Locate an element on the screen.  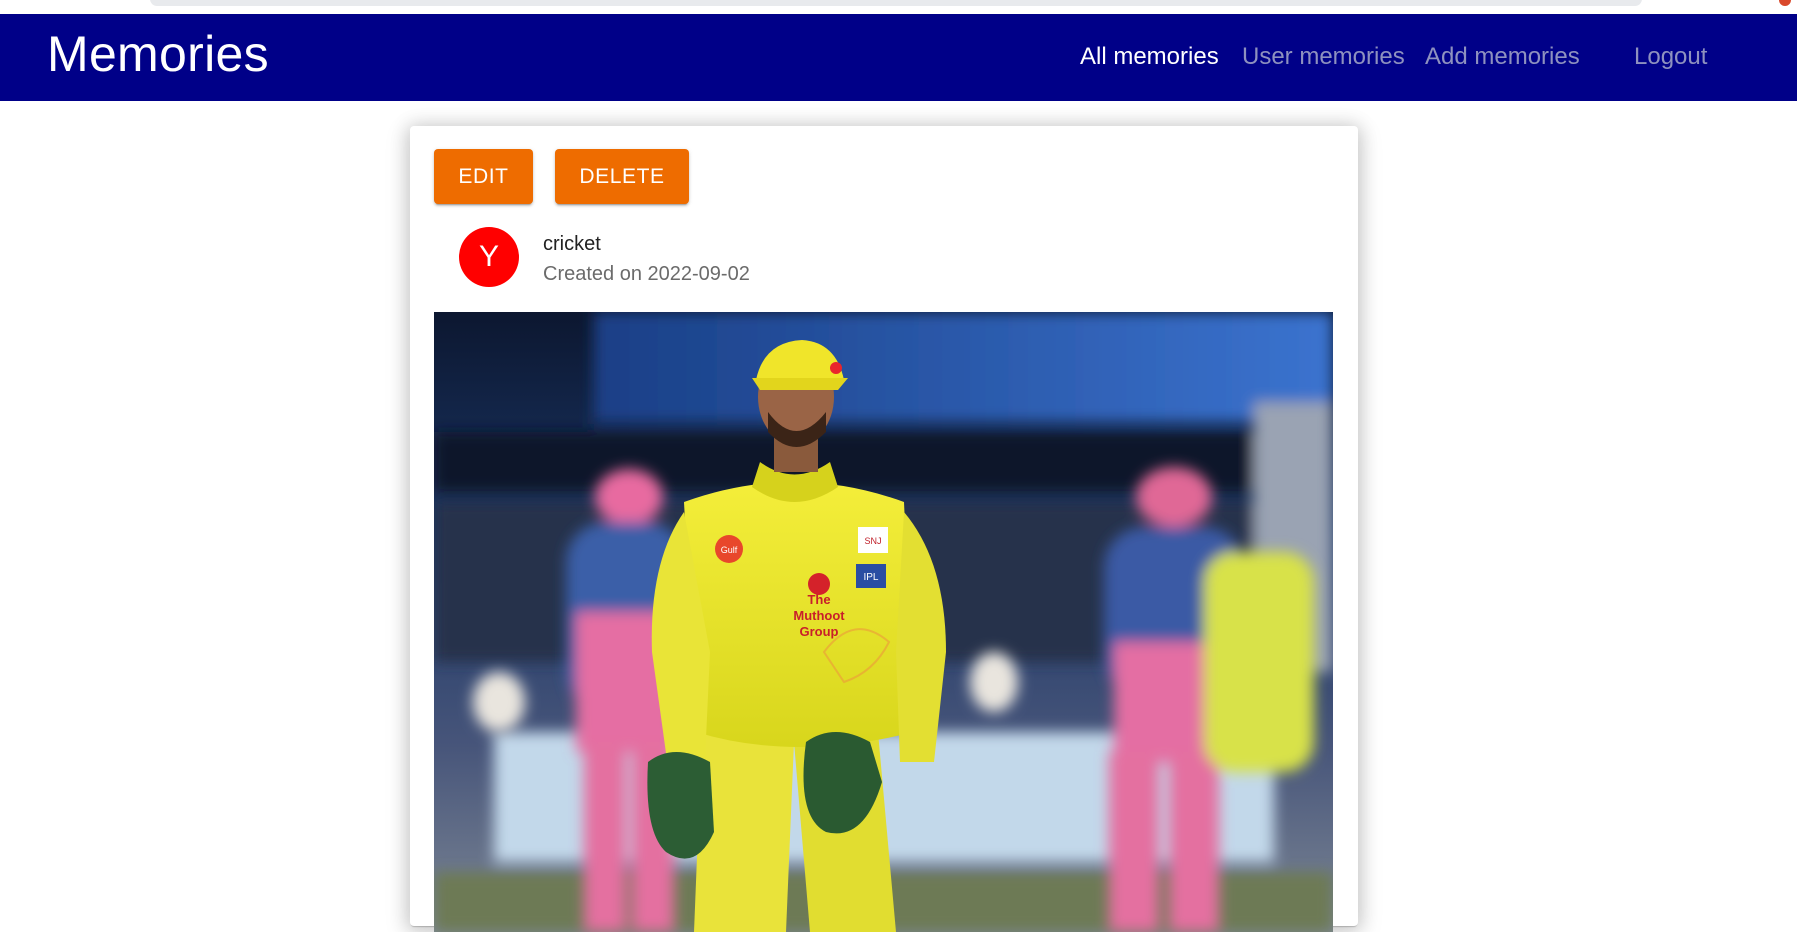
nav-add-memories: Add memories is located at coordinates (1502, 57).